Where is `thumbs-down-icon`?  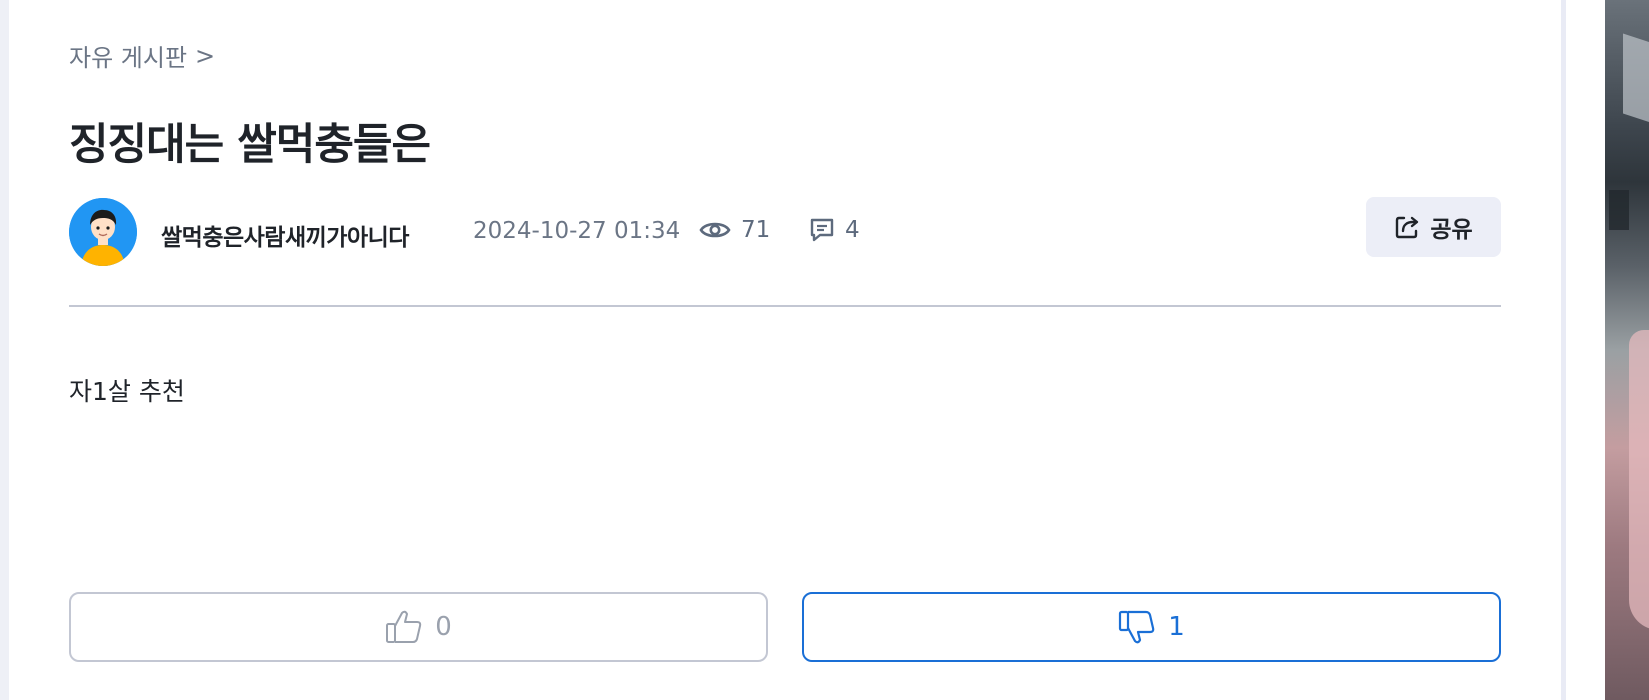
thumbs-down-icon is located at coordinates (1137, 627).